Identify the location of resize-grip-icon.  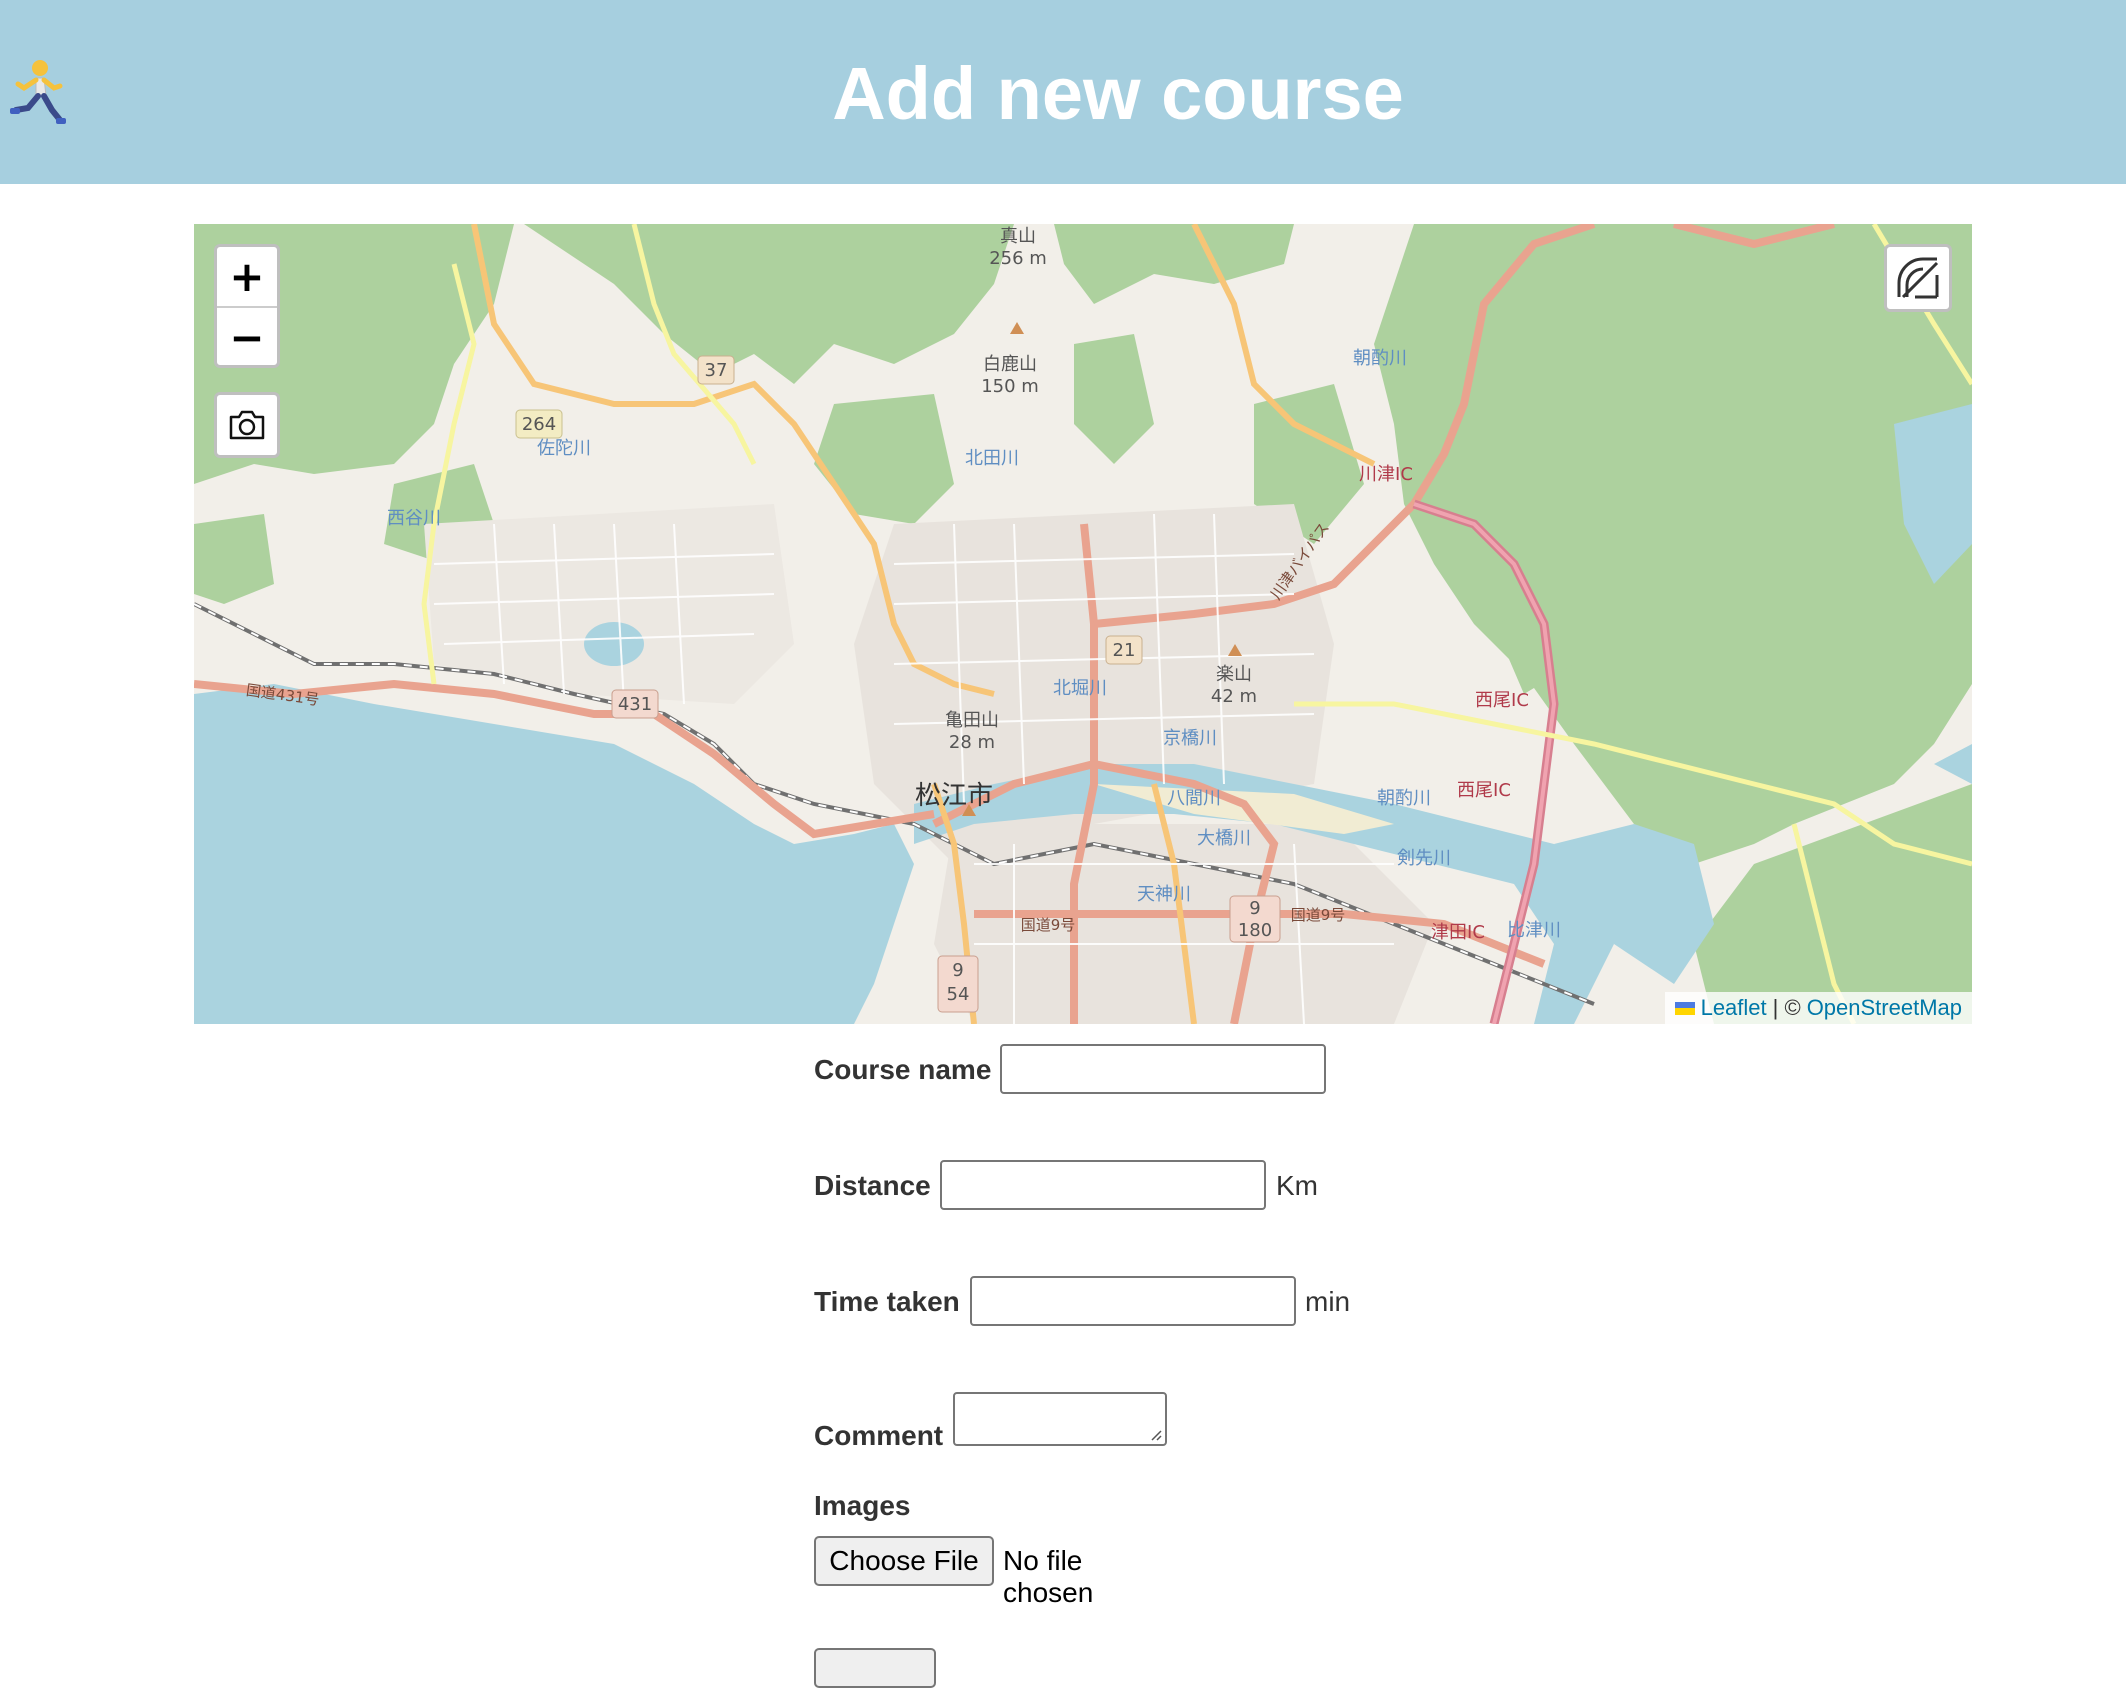
(1156, 1435).